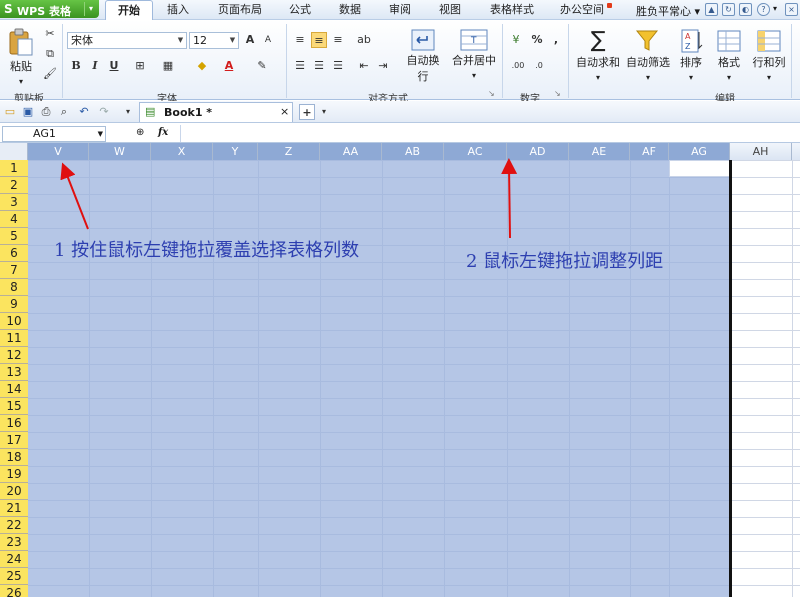 The width and height of the screenshot is (800, 597). Describe the element at coordinates (509, 198) in the screenshot. I see `arrow-to-column-ac` at that location.